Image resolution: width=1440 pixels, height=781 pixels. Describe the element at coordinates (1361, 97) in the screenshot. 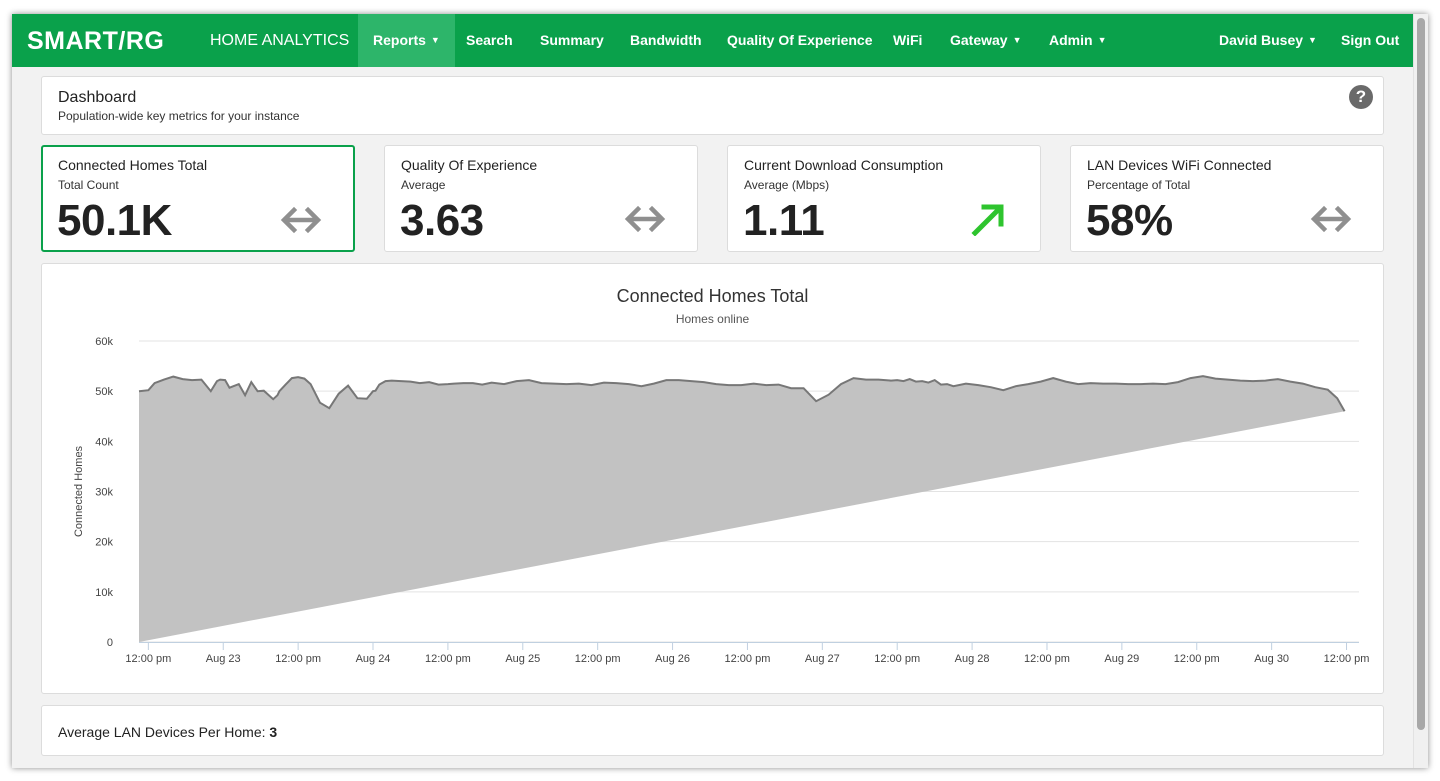

I see `help-icon: ?` at that location.